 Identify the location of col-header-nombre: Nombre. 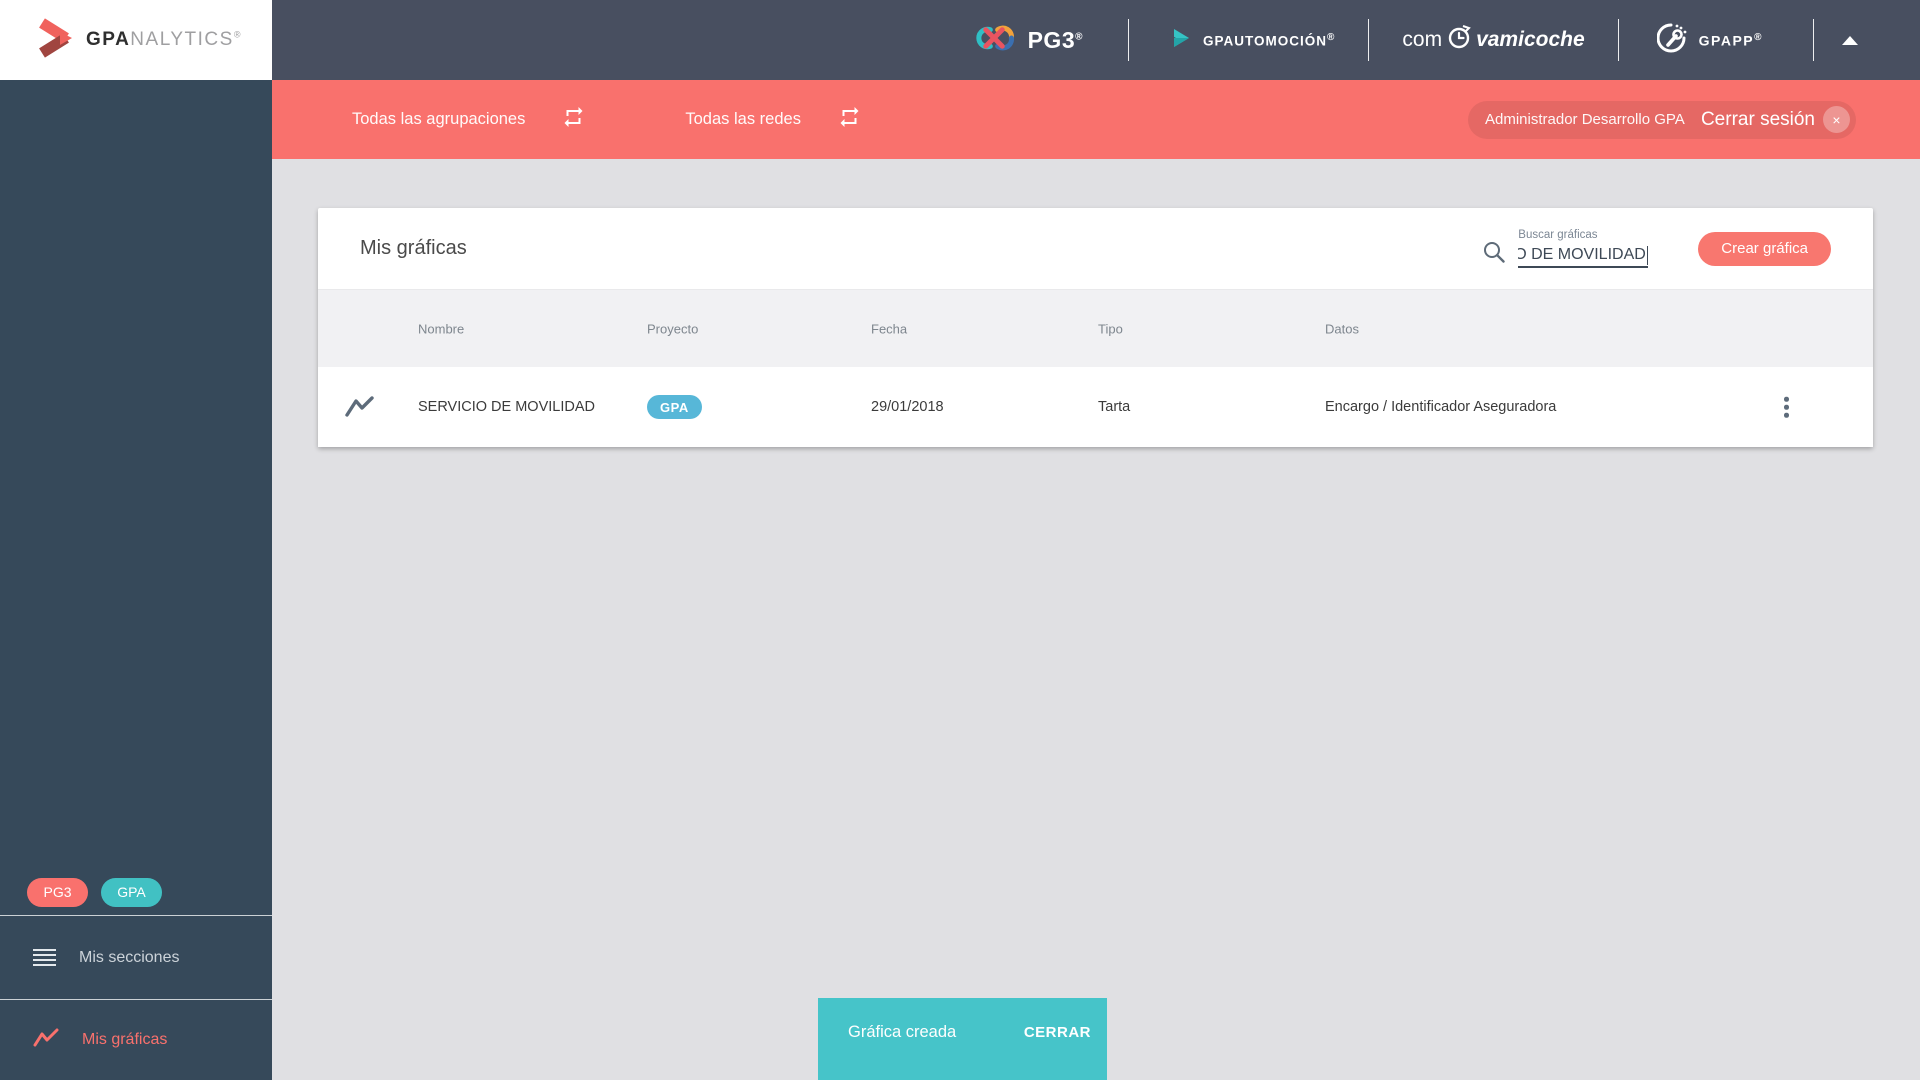
(441, 328).